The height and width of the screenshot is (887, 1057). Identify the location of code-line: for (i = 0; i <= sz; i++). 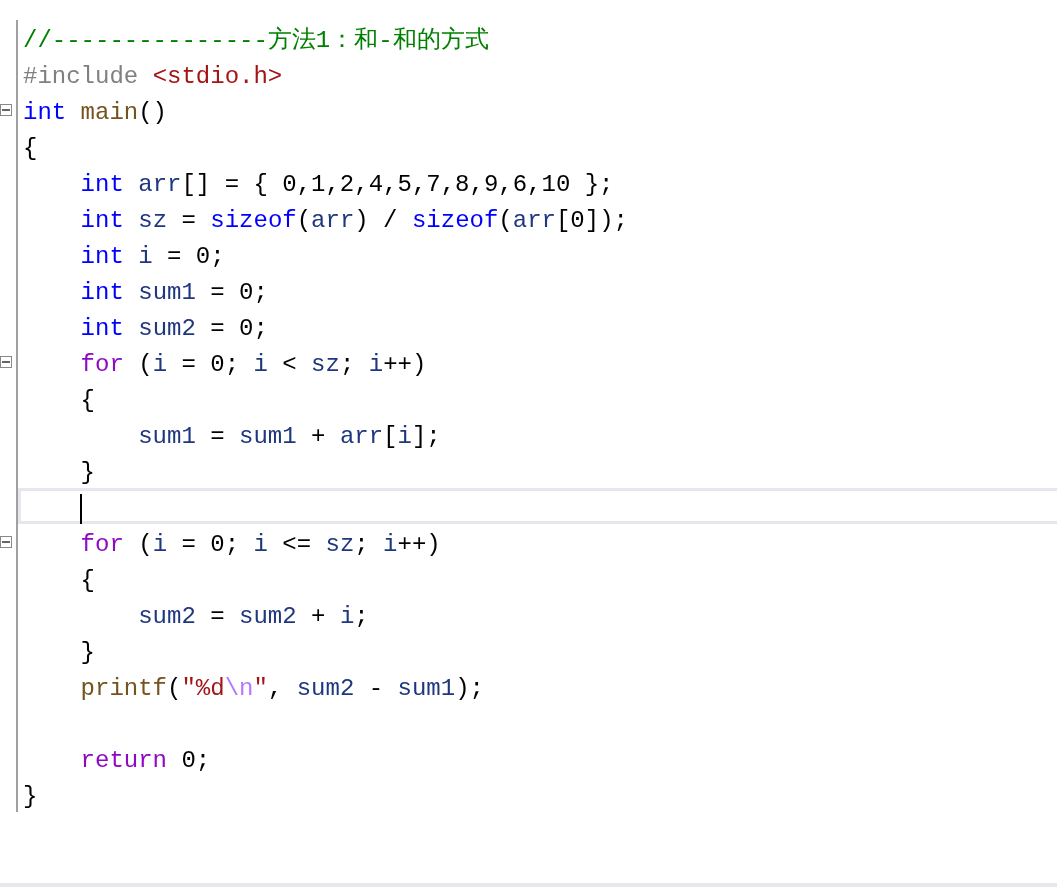
(260, 545).